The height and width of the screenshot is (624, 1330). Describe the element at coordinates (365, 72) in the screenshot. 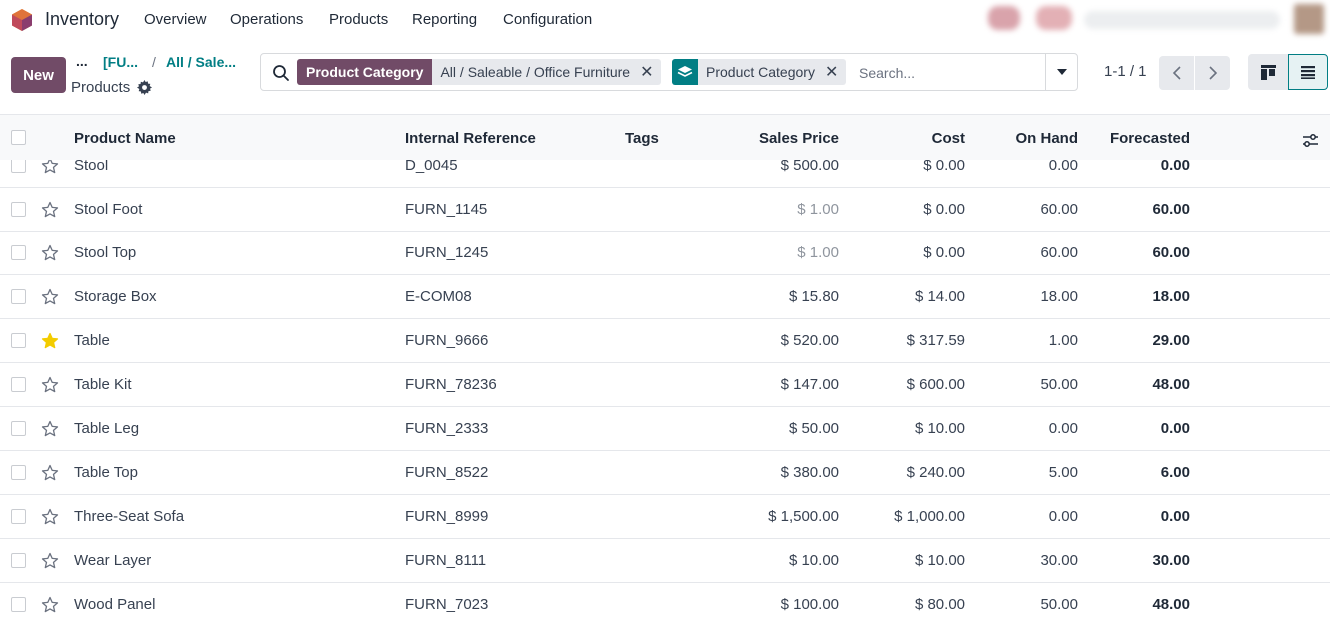

I see `facet-label: Product Category` at that location.